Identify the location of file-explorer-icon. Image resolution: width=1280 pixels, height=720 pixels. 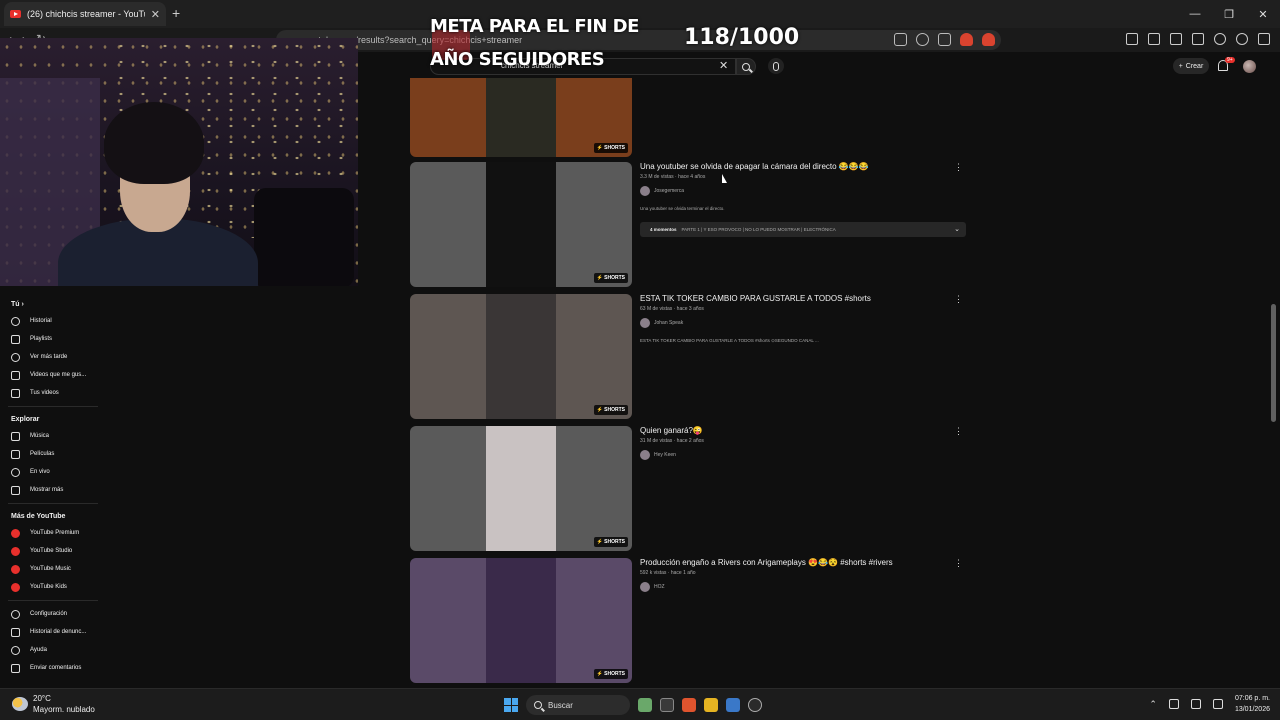
(711, 705).